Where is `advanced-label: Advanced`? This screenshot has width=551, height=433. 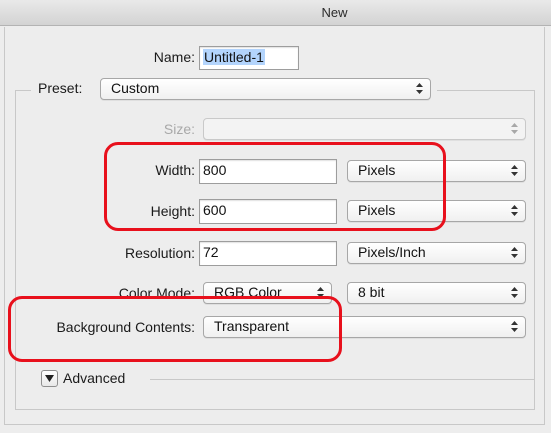
advanced-label: Advanced is located at coordinates (94, 378).